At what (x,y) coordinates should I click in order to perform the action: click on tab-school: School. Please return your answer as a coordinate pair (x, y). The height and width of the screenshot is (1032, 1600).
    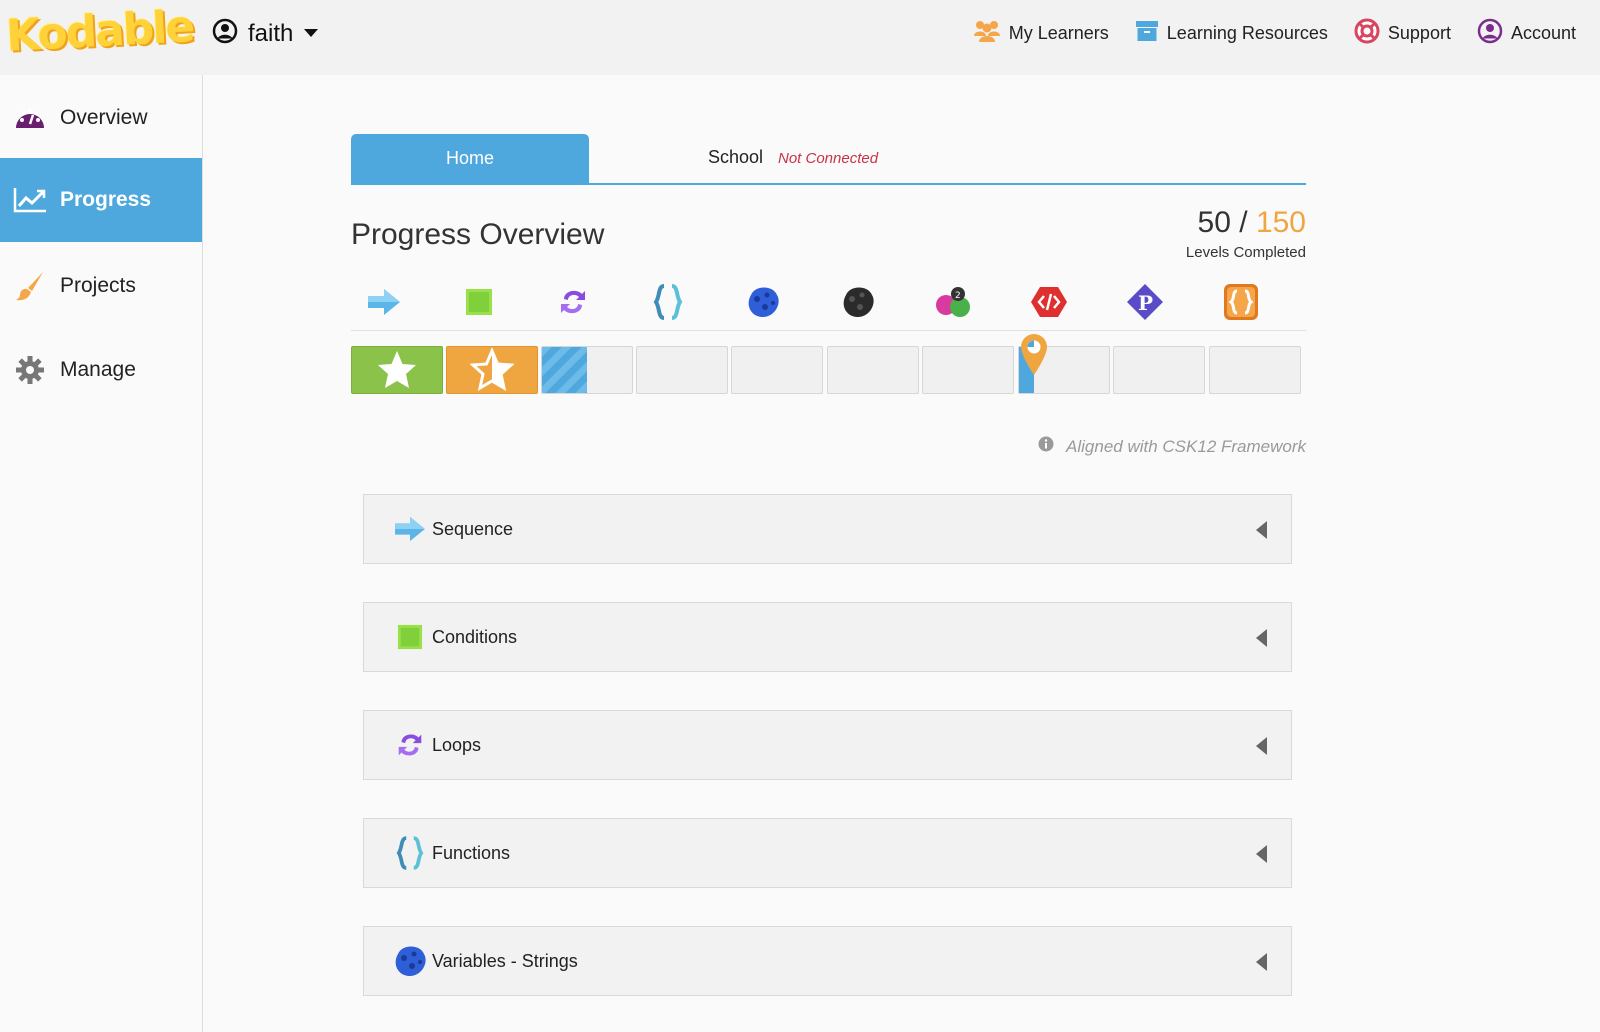
    Looking at the image, I should click on (735, 157).